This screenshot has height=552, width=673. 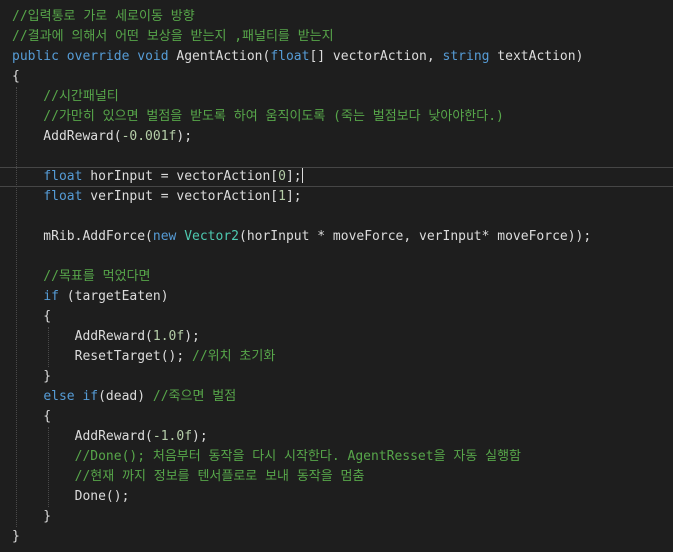 I want to click on code-line: //시간패널티, so click(x=65, y=97).